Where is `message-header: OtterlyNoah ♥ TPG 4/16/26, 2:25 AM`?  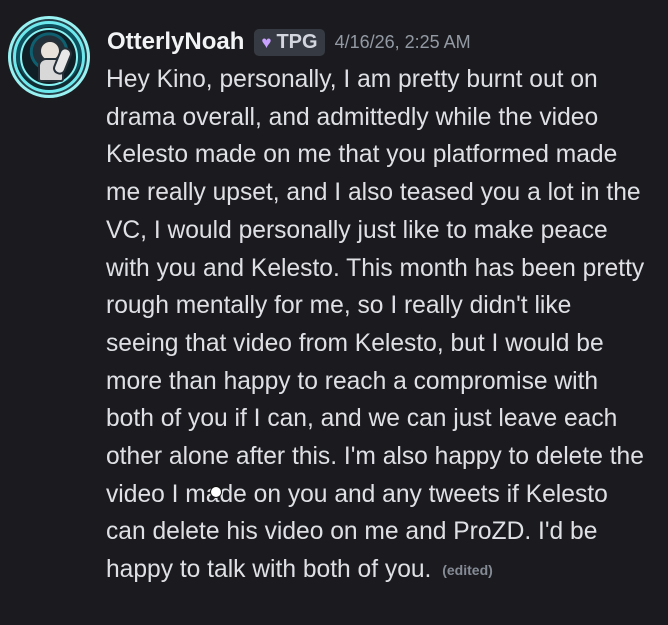
message-header: OtterlyNoah ♥ TPG 4/16/26, 2:25 AM is located at coordinates (289, 42).